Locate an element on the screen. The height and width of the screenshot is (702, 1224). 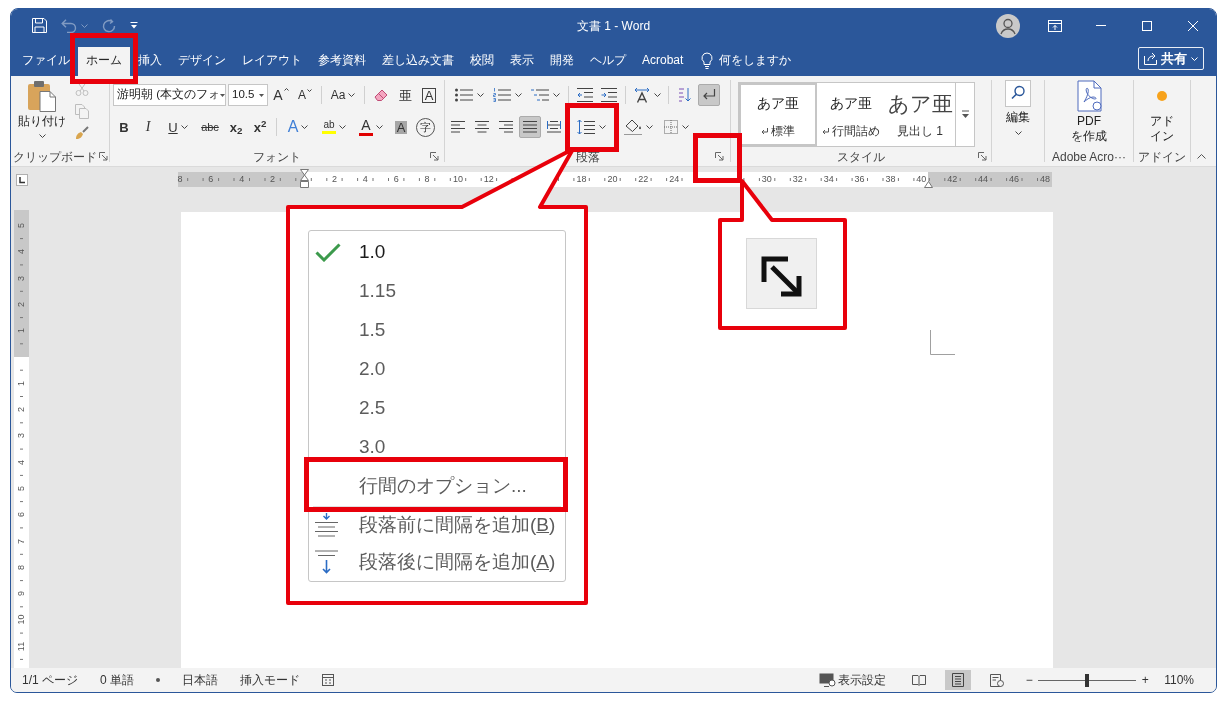
numbered-list-icon is located at coordinates (501, 95).